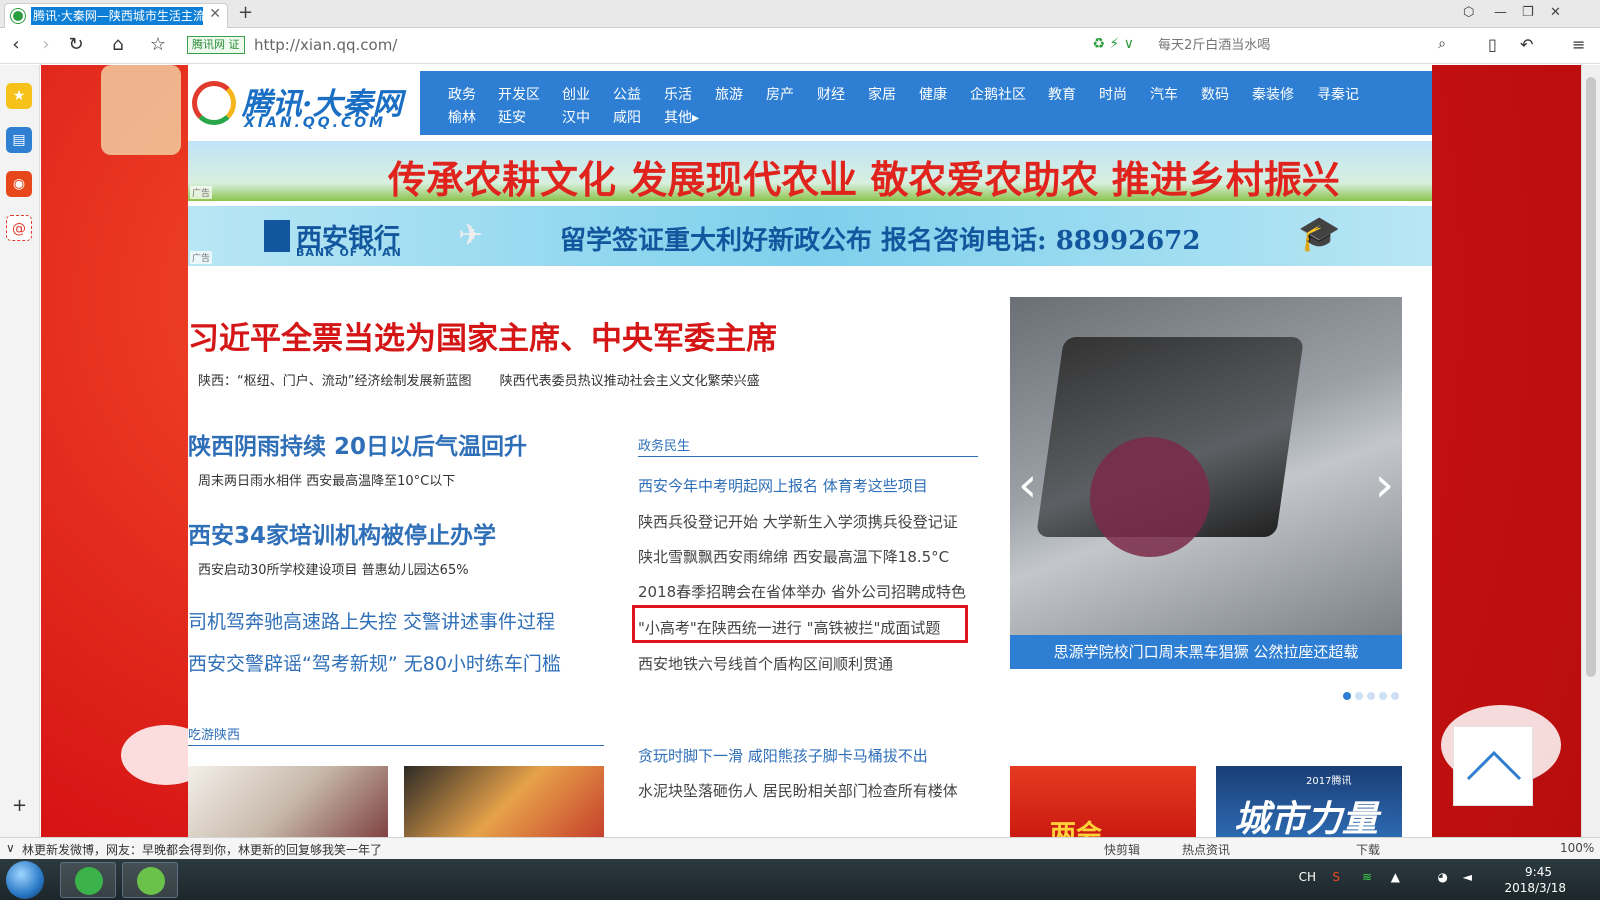 Image resolution: width=1600 pixels, height=900 pixels. What do you see at coordinates (1492, 44) in the screenshot?
I see `reading-mode-icon: ▯` at bounding box center [1492, 44].